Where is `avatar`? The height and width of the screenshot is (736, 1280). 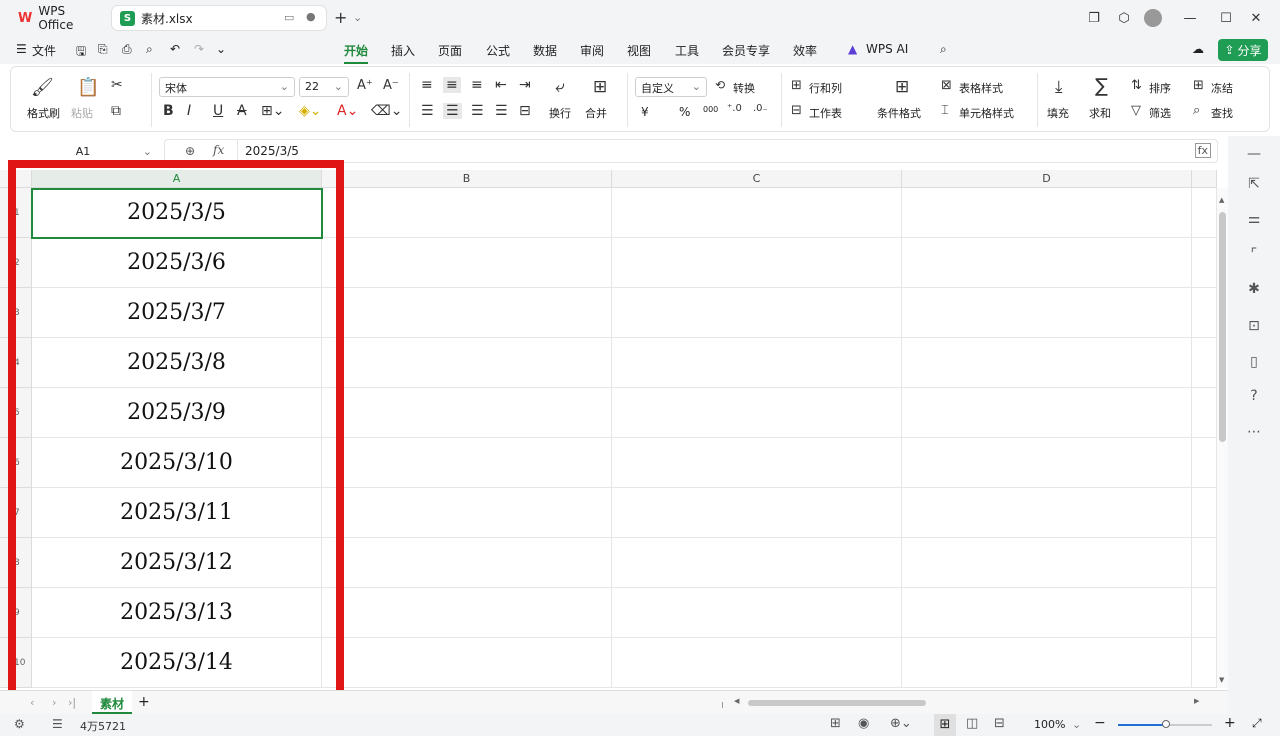
avatar is located at coordinates (1153, 18).